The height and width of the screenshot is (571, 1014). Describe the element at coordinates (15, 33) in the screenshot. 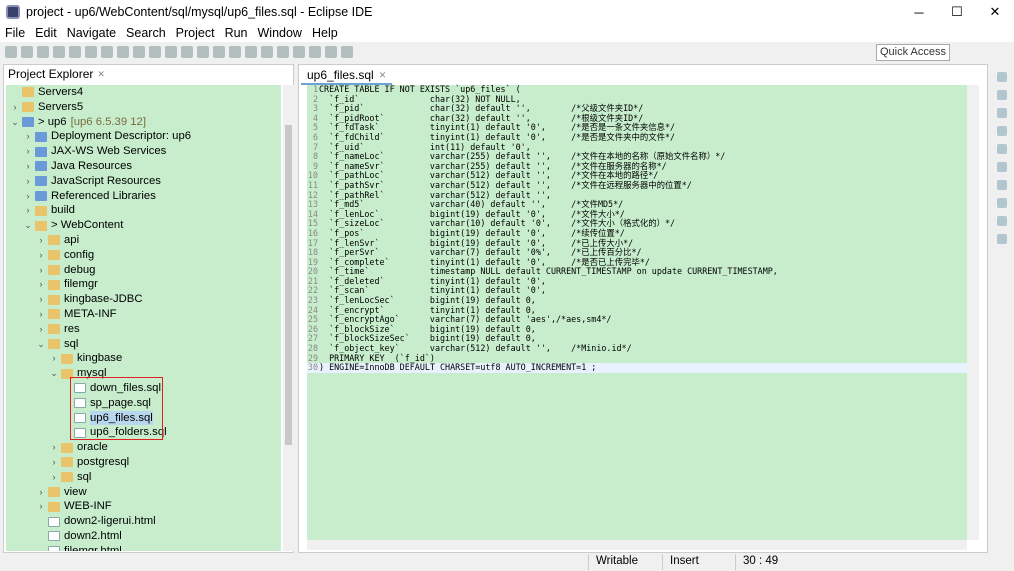

I see `menu-file: File` at that location.